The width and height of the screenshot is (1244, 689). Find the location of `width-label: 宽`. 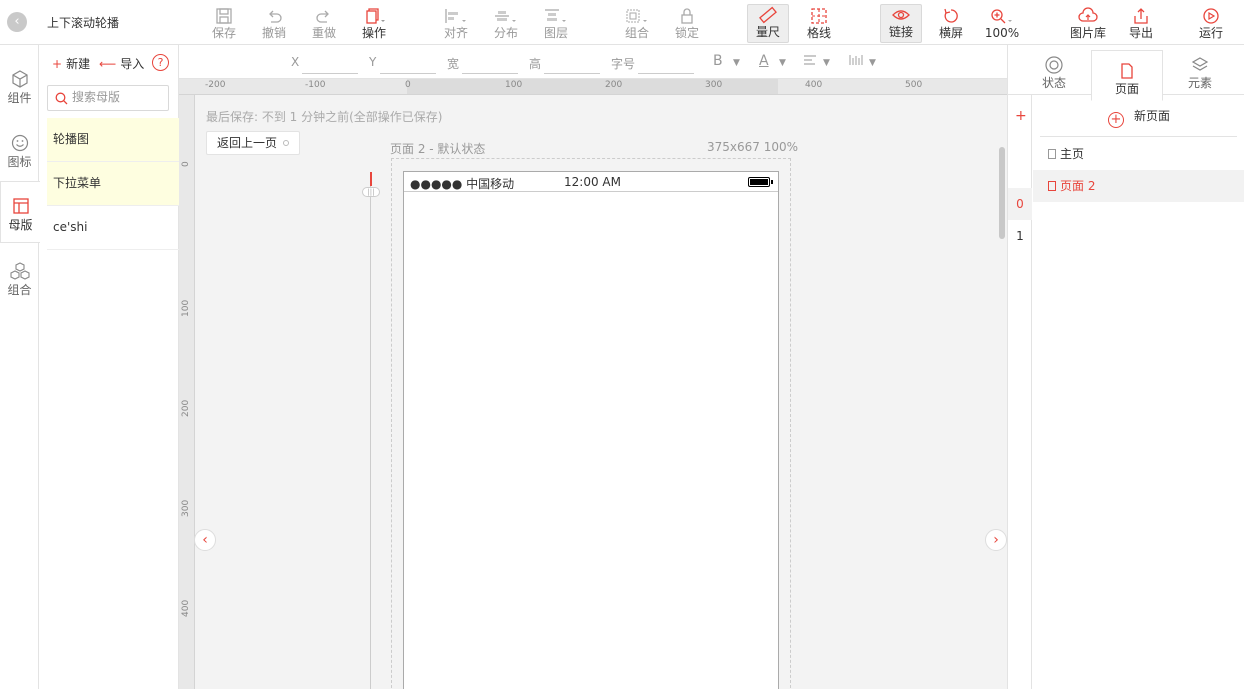

width-label: 宽 is located at coordinates (453, 64).